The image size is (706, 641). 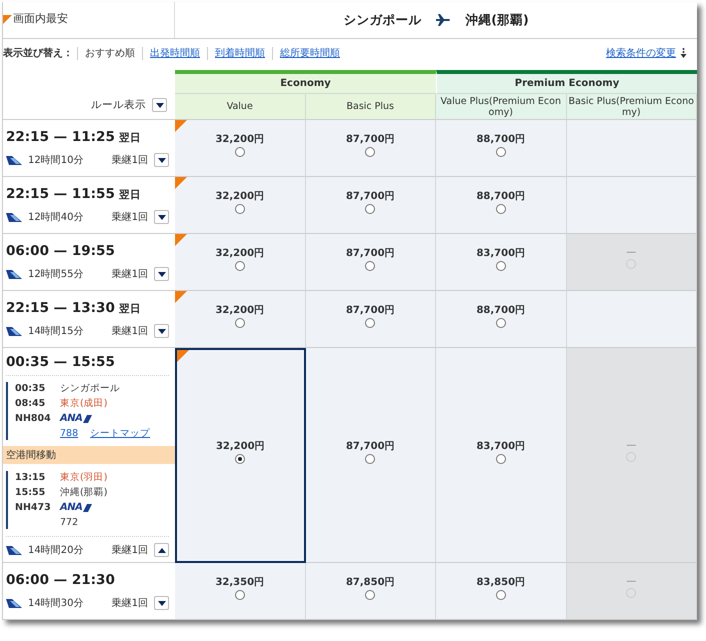 I want to click on departure-time: 00:35, so click(x=30, y=388).